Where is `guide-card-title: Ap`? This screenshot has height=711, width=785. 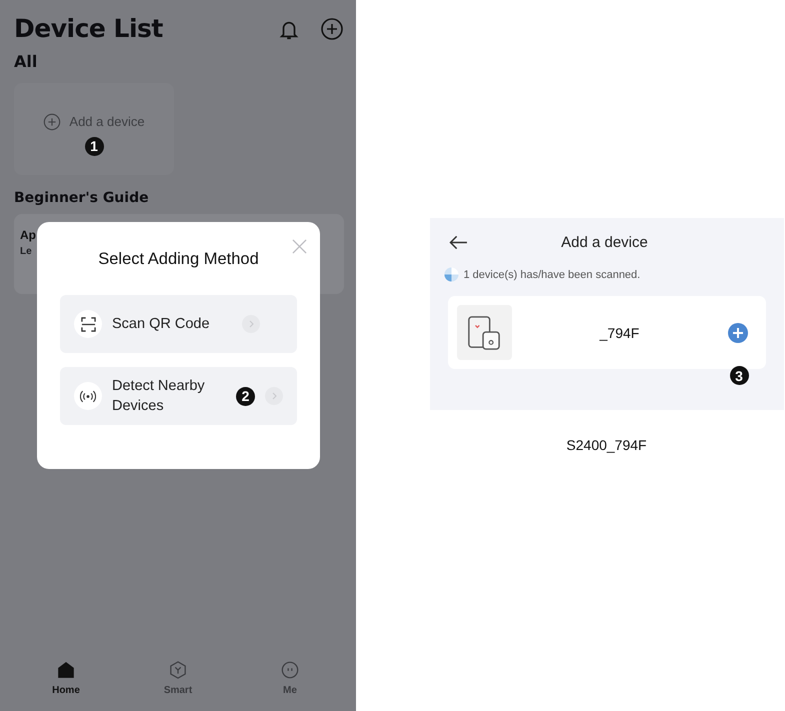
guide-card-title: Ap is located at coordinates (28, 235).